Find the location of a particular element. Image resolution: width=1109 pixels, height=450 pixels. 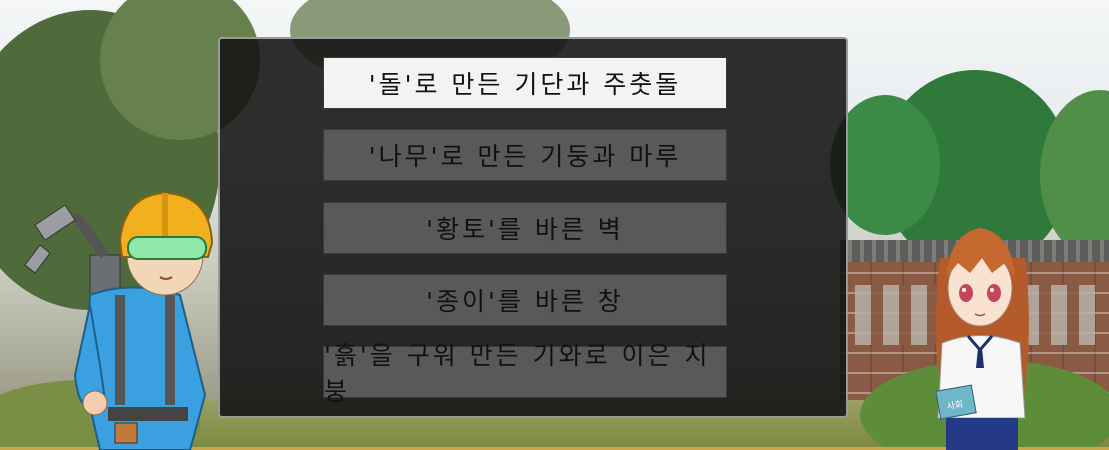

answer-option-5: '흙'을 구워 만든 기와로 이은 지붕 is located at coordinates (525, 373).